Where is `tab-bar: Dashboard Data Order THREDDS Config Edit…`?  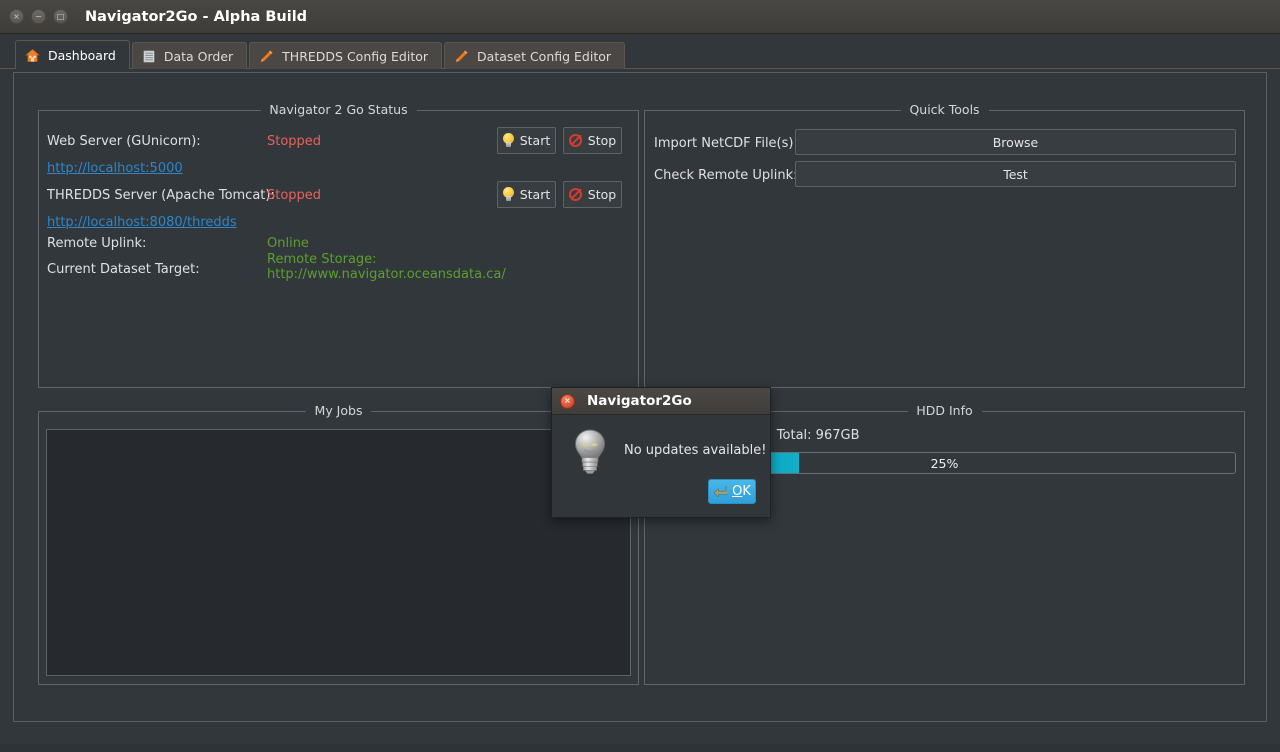
tab-bar: Dashboard Data Order THREDDS Config Edit… is located at coordinates (640, 51).